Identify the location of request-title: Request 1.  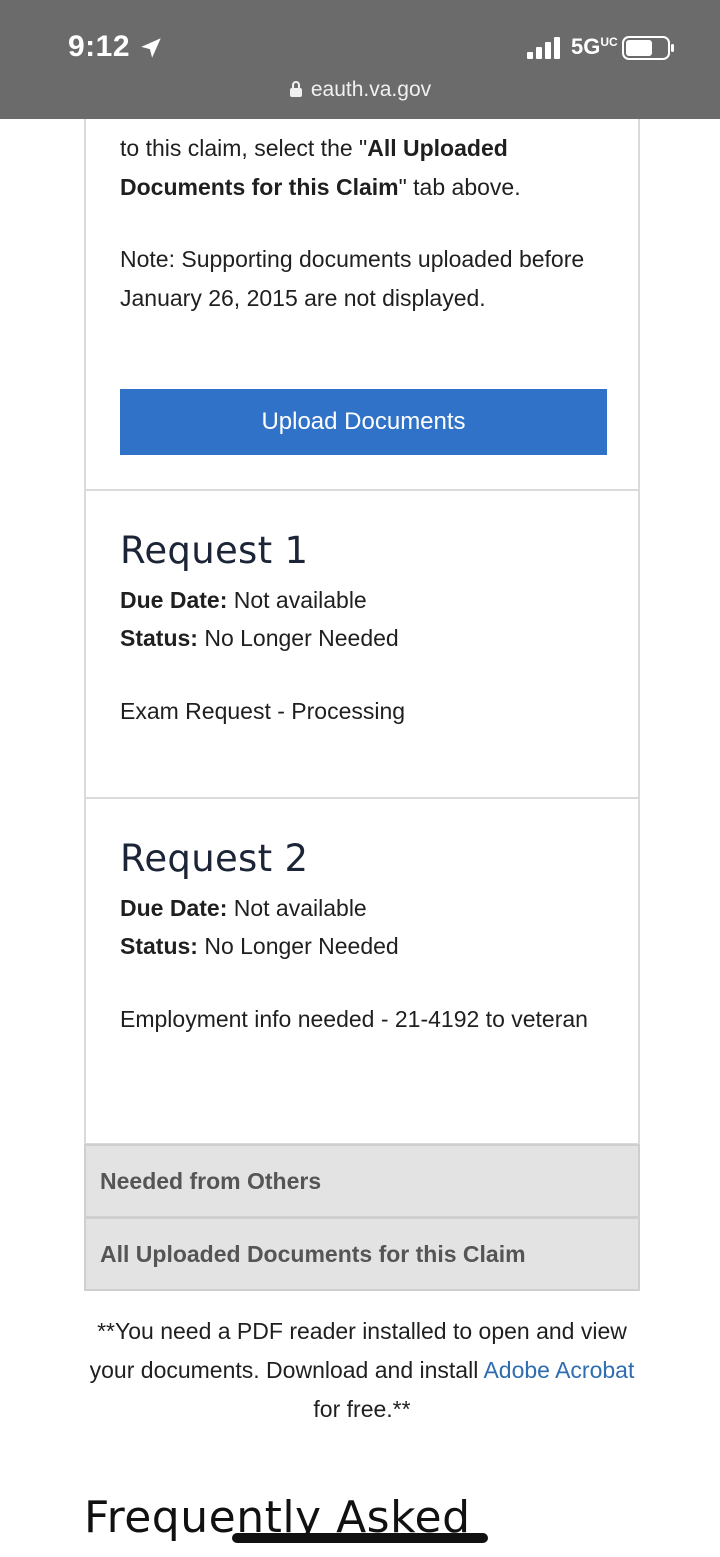
(214, 550).